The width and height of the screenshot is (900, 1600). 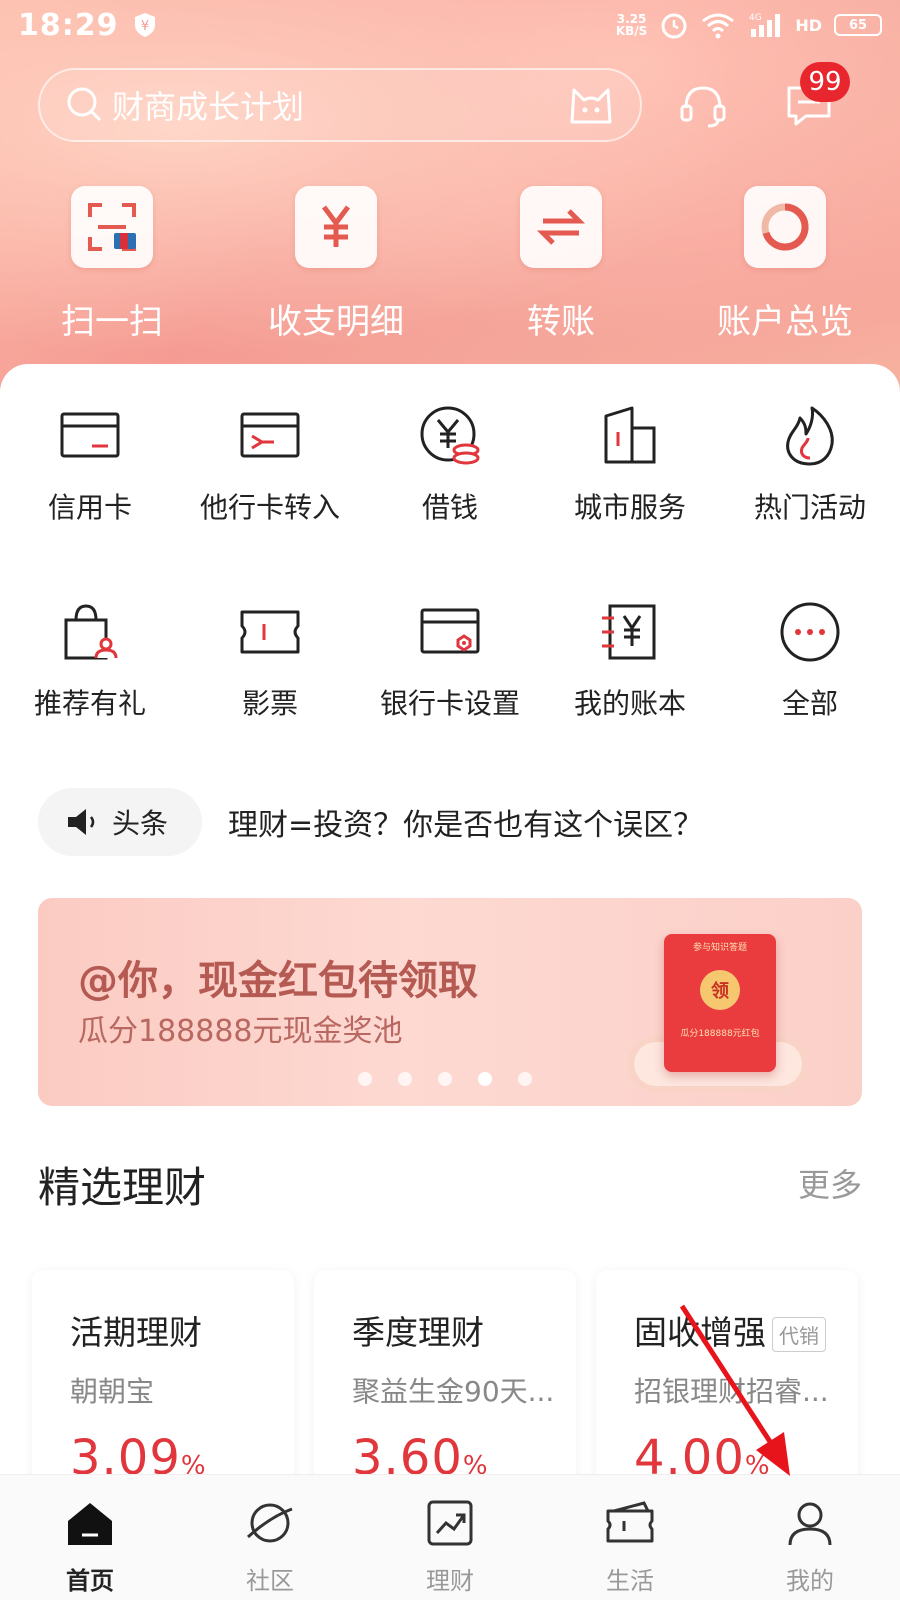 What do you see at coordinates (270, 661) in the screenshot?
I see `service-movie-tickets: 影票` at bounding box center [270, 661].